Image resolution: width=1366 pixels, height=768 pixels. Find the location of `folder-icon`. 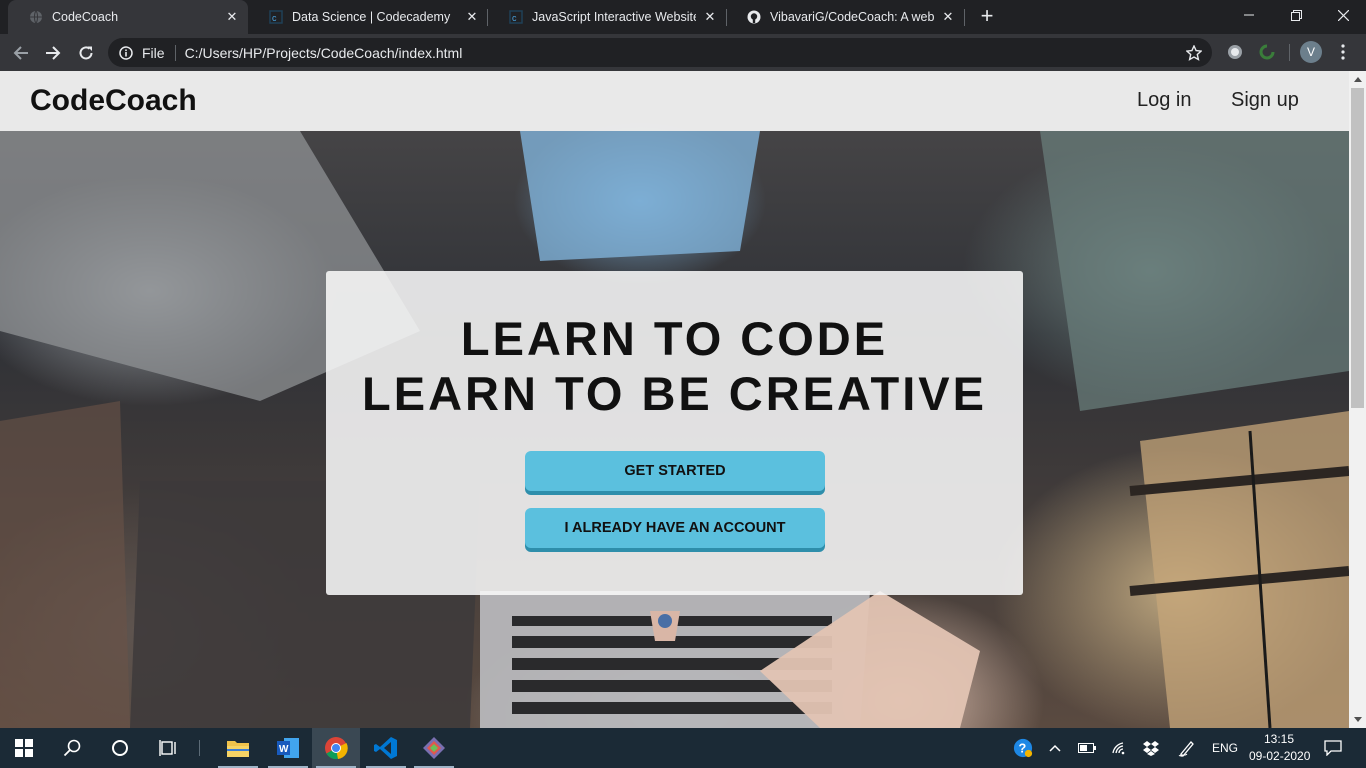

folder-icon is located at coordinates (238, 749).